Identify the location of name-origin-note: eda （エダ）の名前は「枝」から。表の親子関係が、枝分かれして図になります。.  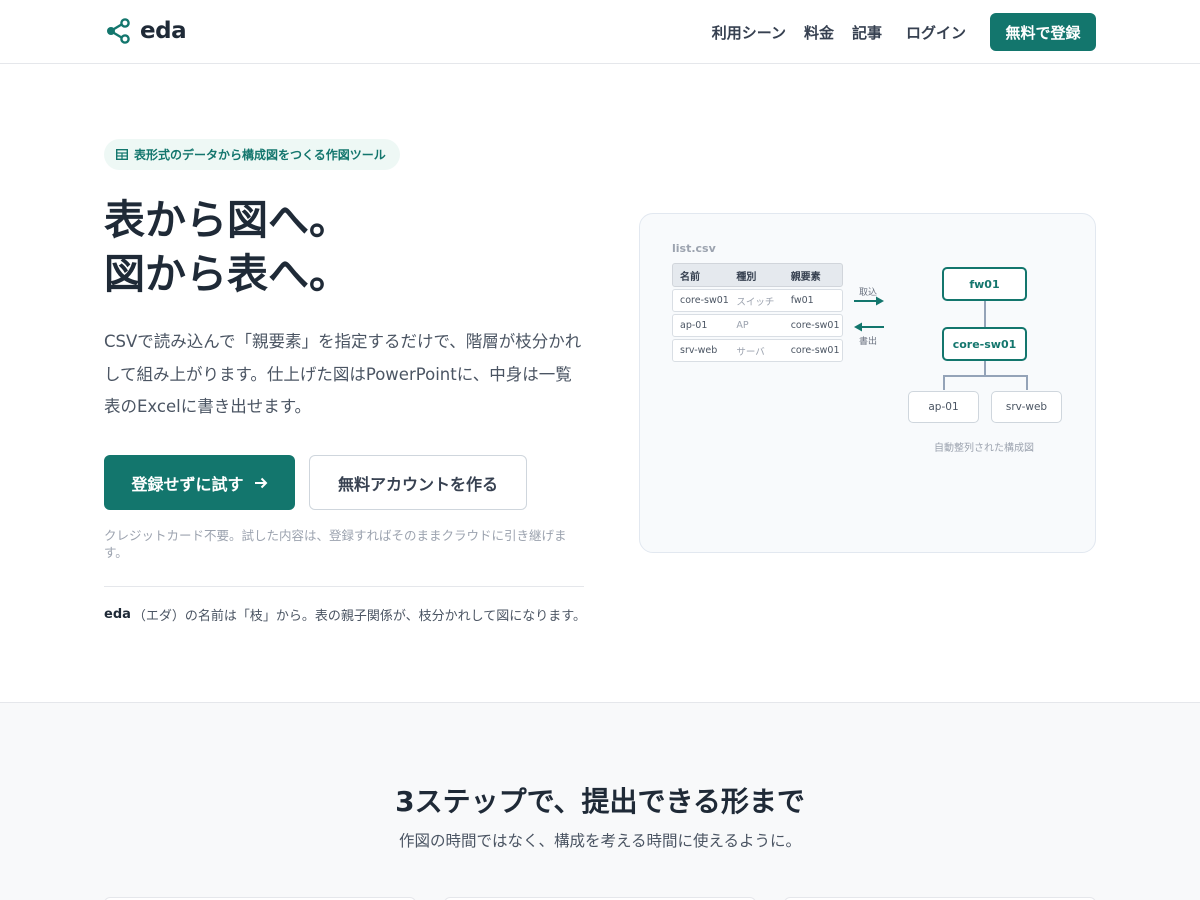
(345, 614).